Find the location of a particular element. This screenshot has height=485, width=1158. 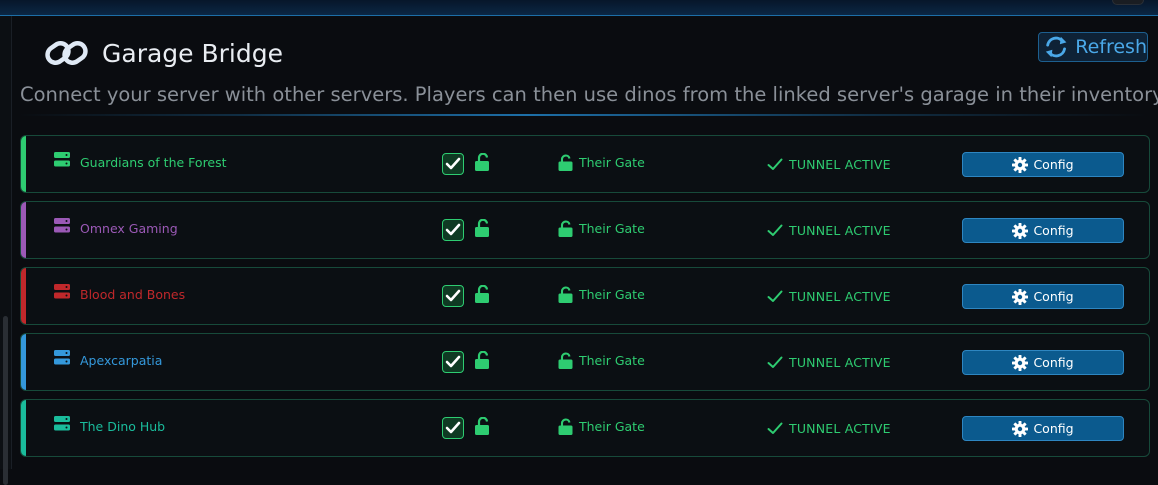

server-row-3: Blood and Bones Their Gate TUNNEL ACTIVE is located at coordinates (585, 296).